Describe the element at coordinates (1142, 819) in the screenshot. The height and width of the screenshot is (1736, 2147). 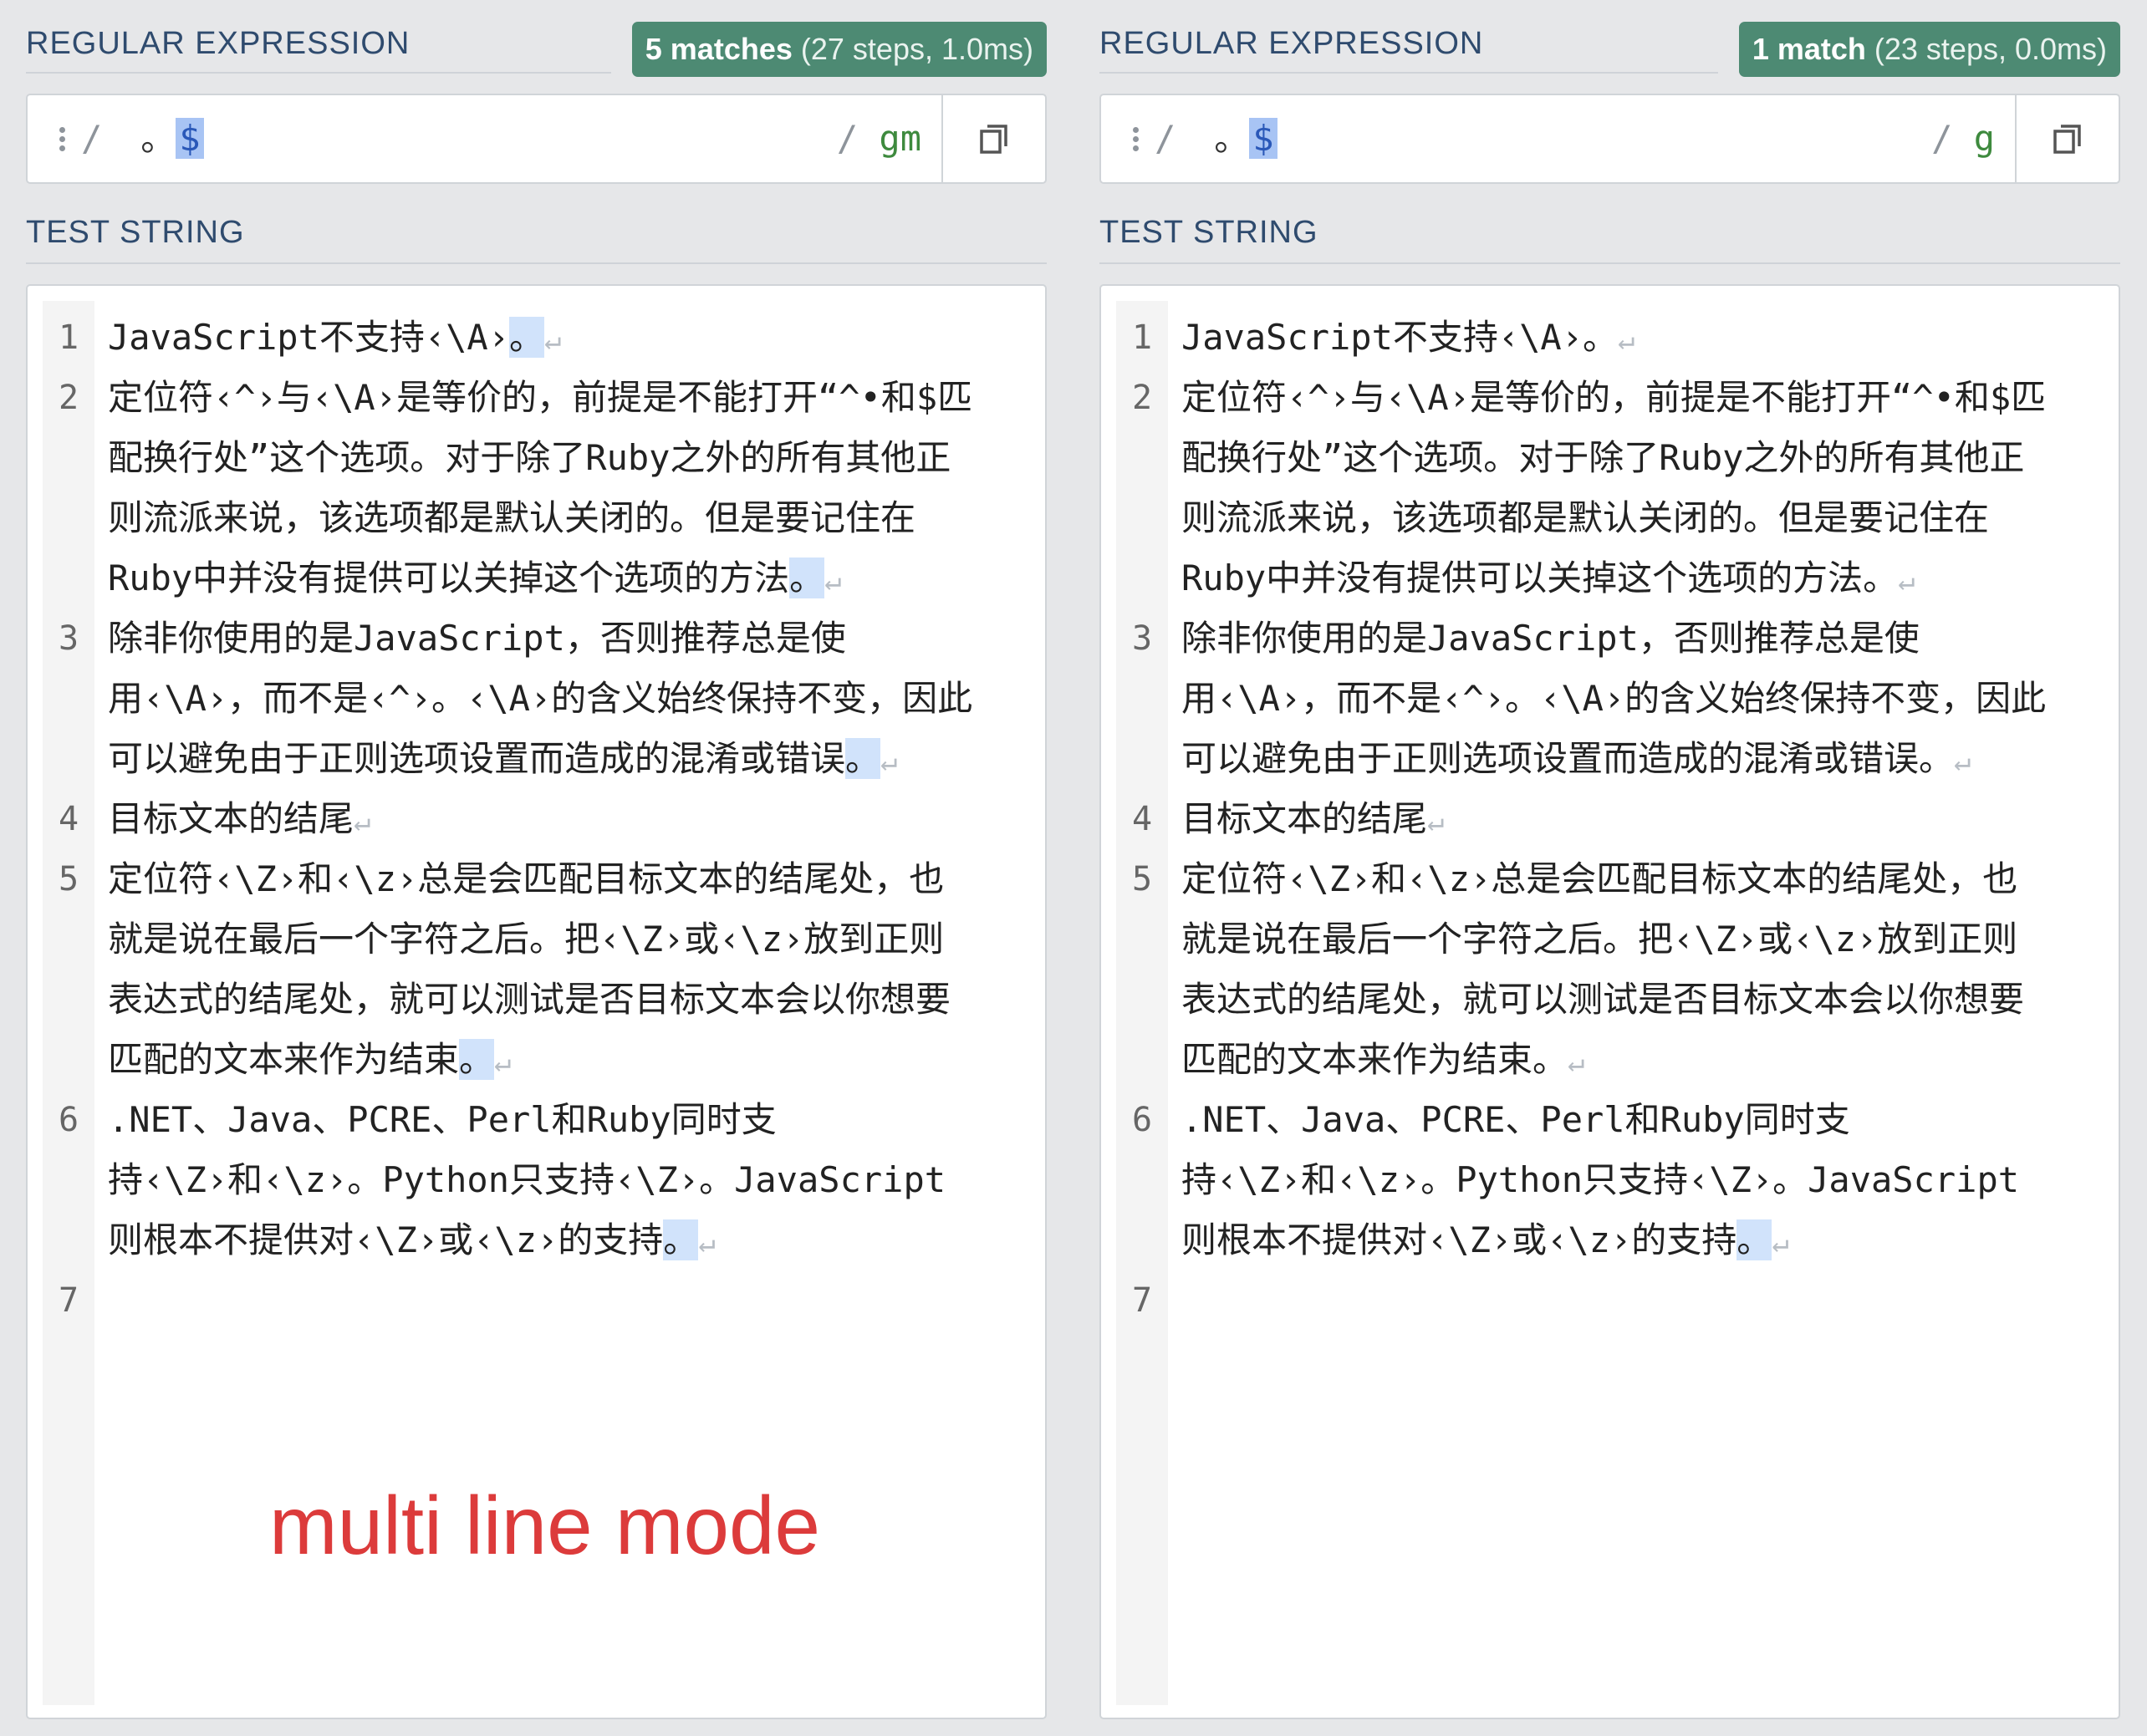
I see `line-number: 4` at that location.